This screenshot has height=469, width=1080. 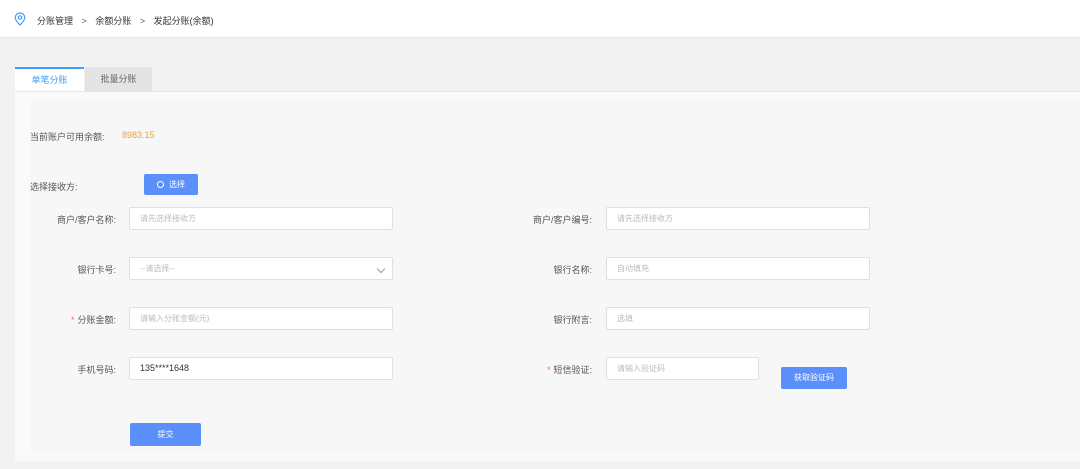 What do you see at coordinates (572, 270) in the screenshot?
I see `bank-name-label: 银行名称:` at bounding box center [572, 270].